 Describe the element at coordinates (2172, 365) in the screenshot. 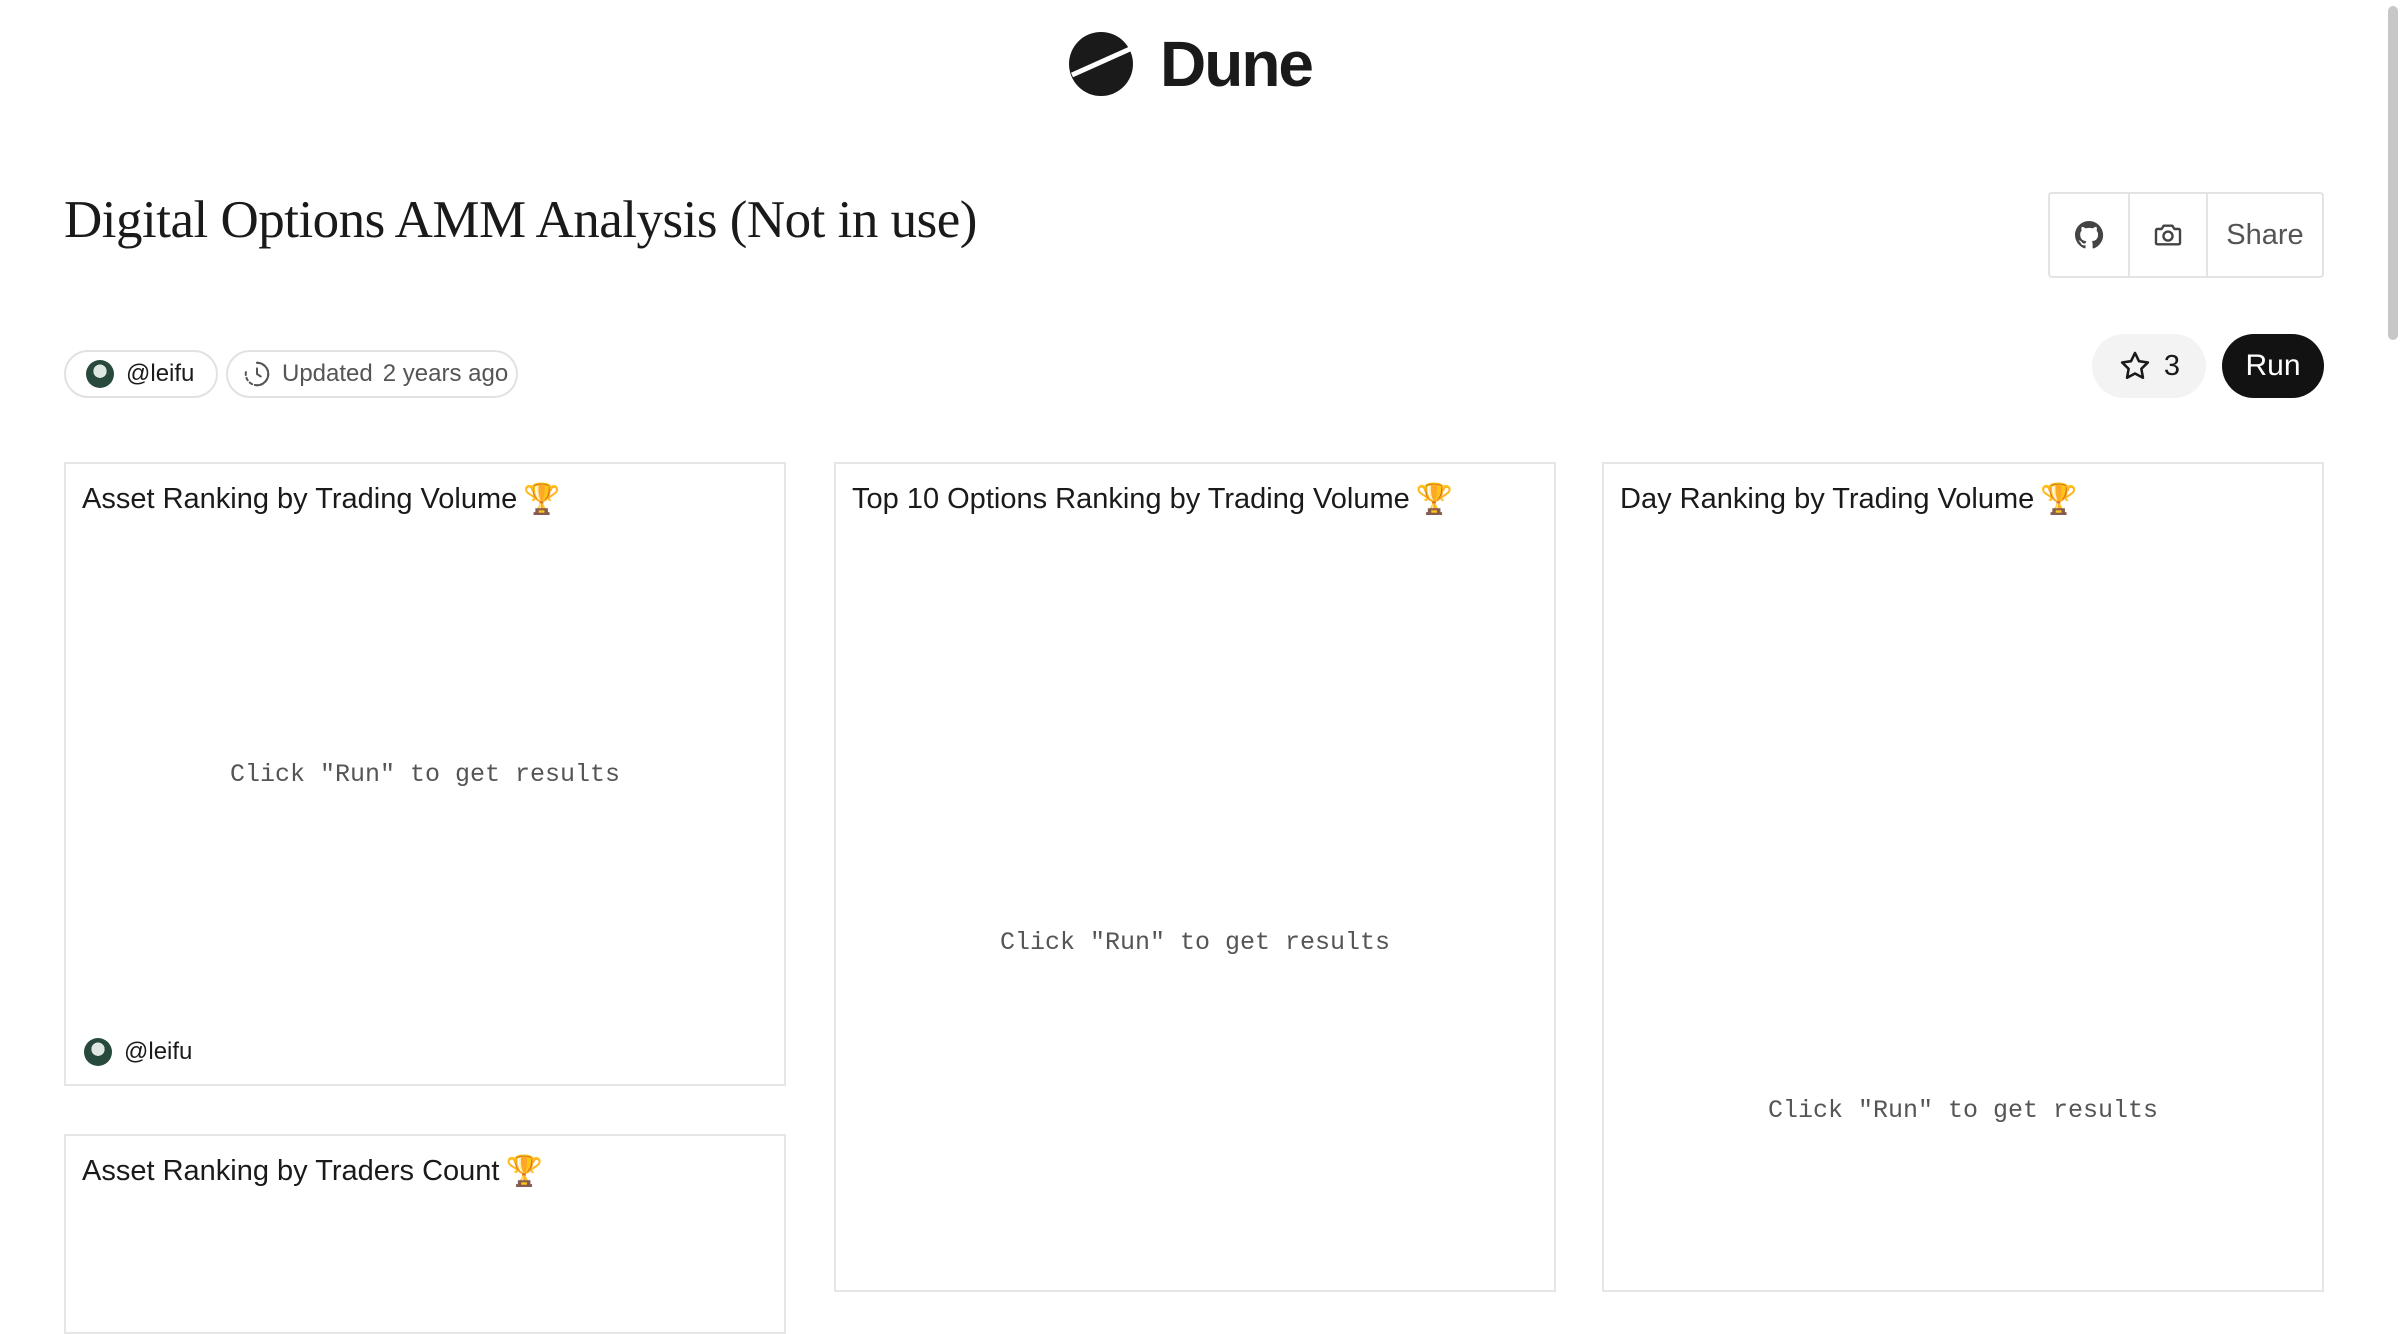

I see `star-count: 3` at that location.